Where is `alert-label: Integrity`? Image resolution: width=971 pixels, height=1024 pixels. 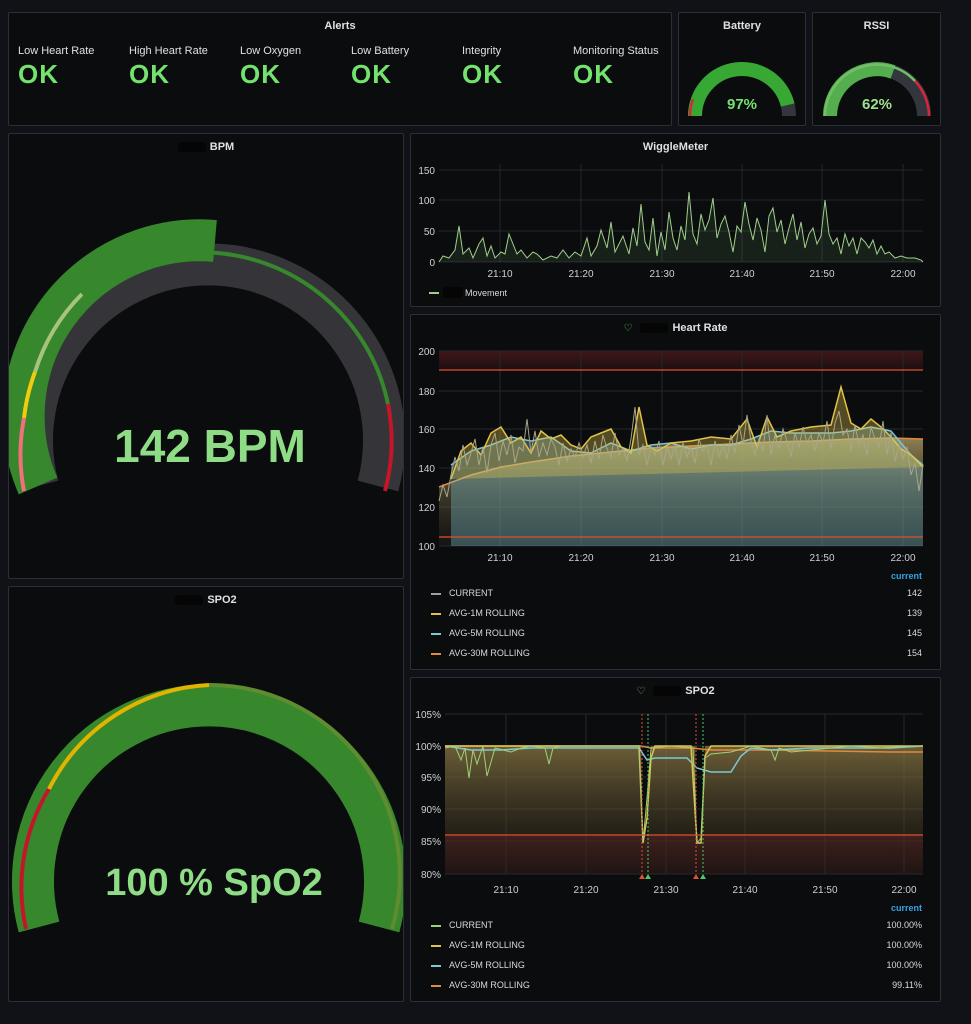 alert-label: Integrity is located at coordinates (482, 51).